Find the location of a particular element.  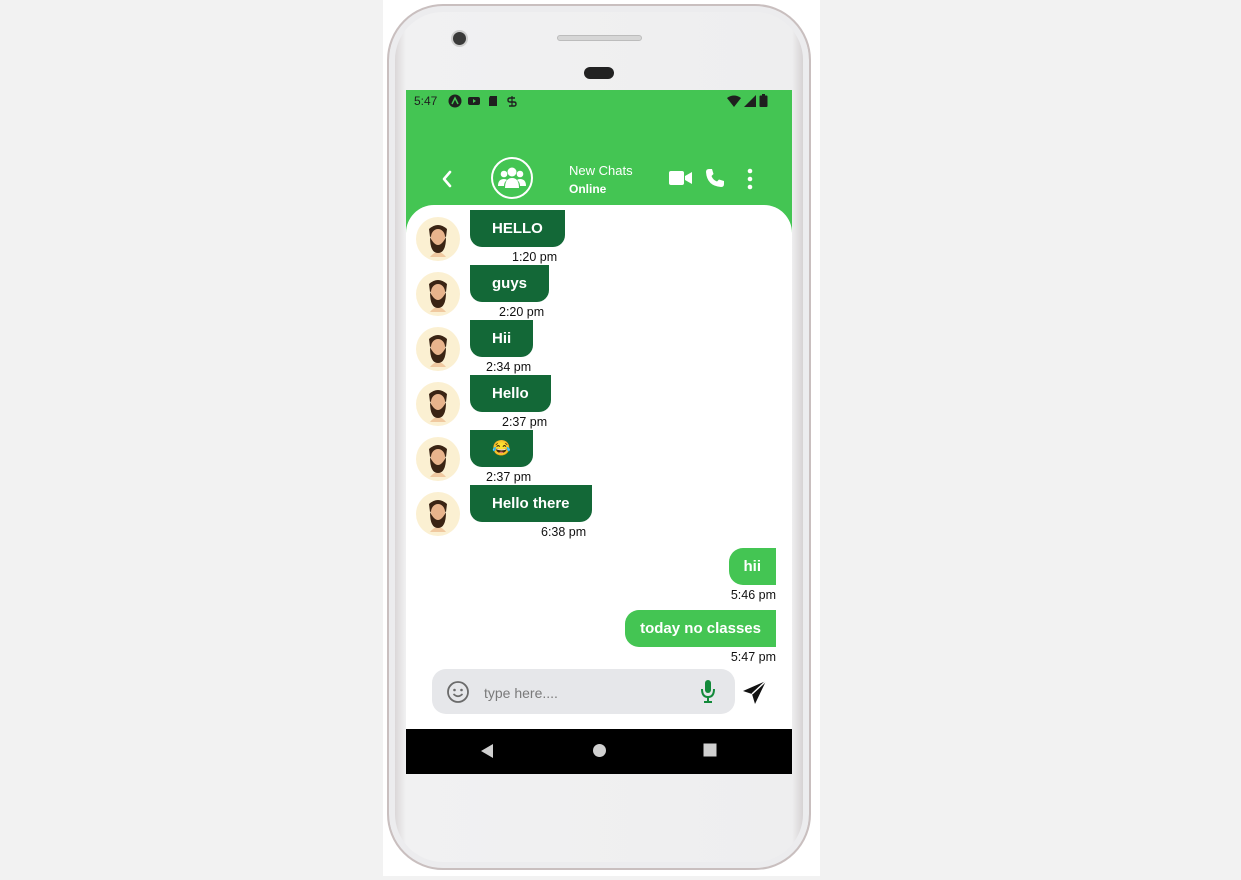

message-time: 2:34 pm is located at coordinates (509, 367).